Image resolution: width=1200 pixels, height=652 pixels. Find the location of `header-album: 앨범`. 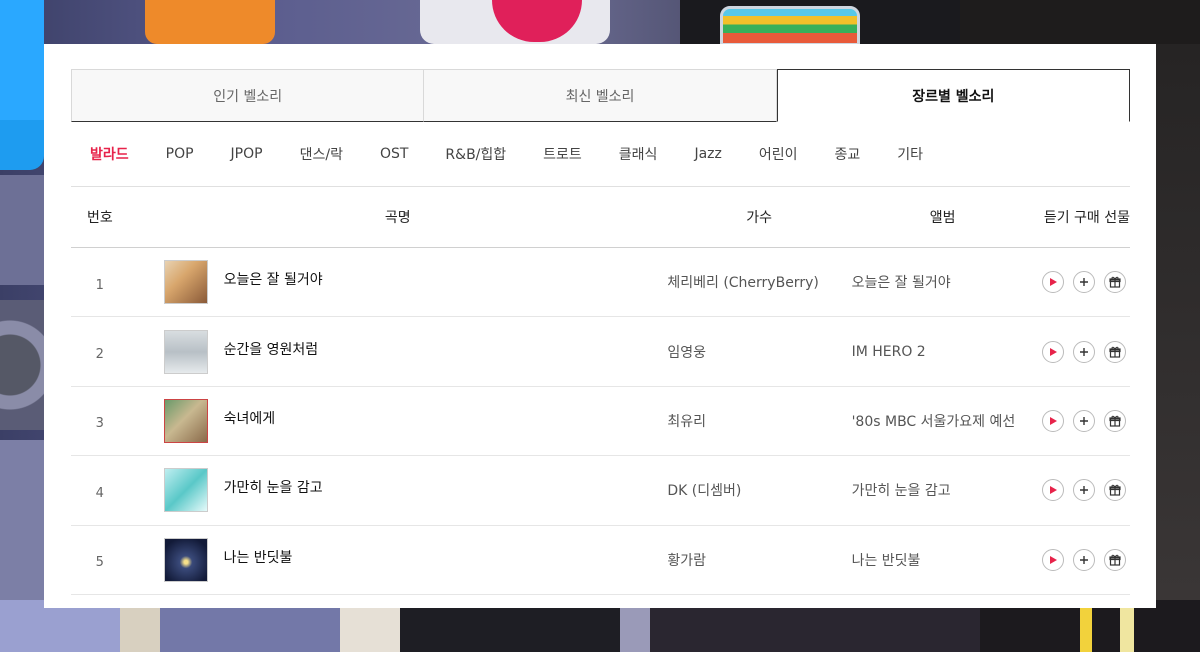

header-album: 앨범 is located at coordinates (942, 218).